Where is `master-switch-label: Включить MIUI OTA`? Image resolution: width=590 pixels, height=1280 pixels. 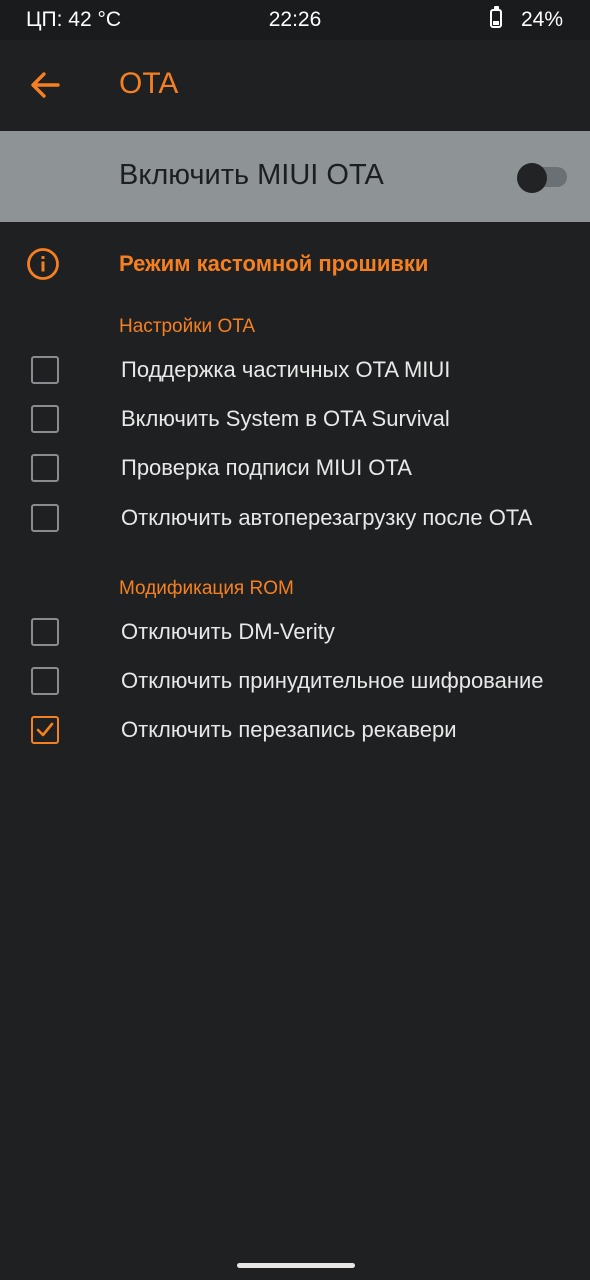
master-switch-label: Включить MIUI OTA is located at coordinates (251, 175).